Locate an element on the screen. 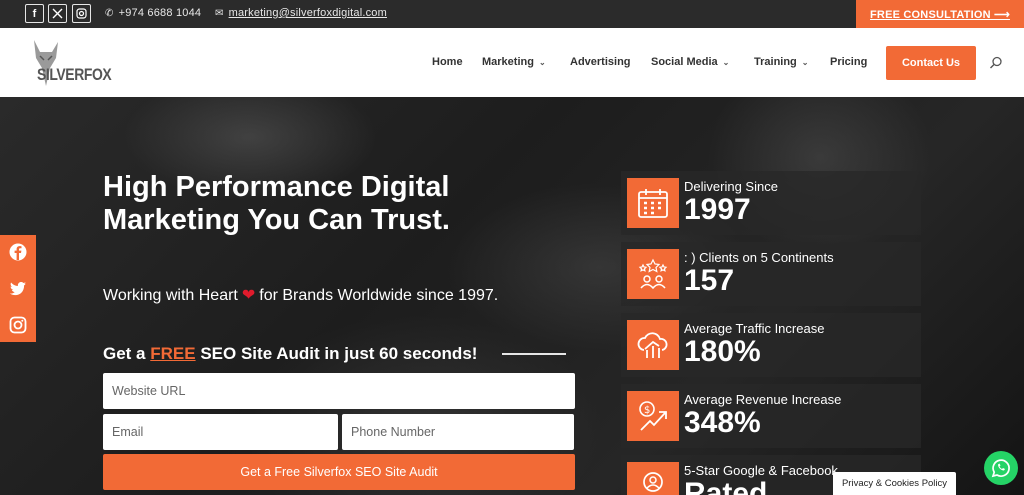 The height and width of the screenshot is (495, 1024). rated-user-icon is located at coordinates (653, 478).